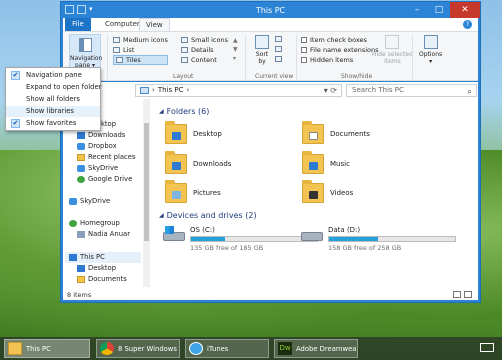 This screenshot has width=502, height=360. What do you see at coordinates (235, 49) in the screenshot?
I see `layout-scroll-arrows: ▲ ▼ ▾` at bounding box center [235, 49].